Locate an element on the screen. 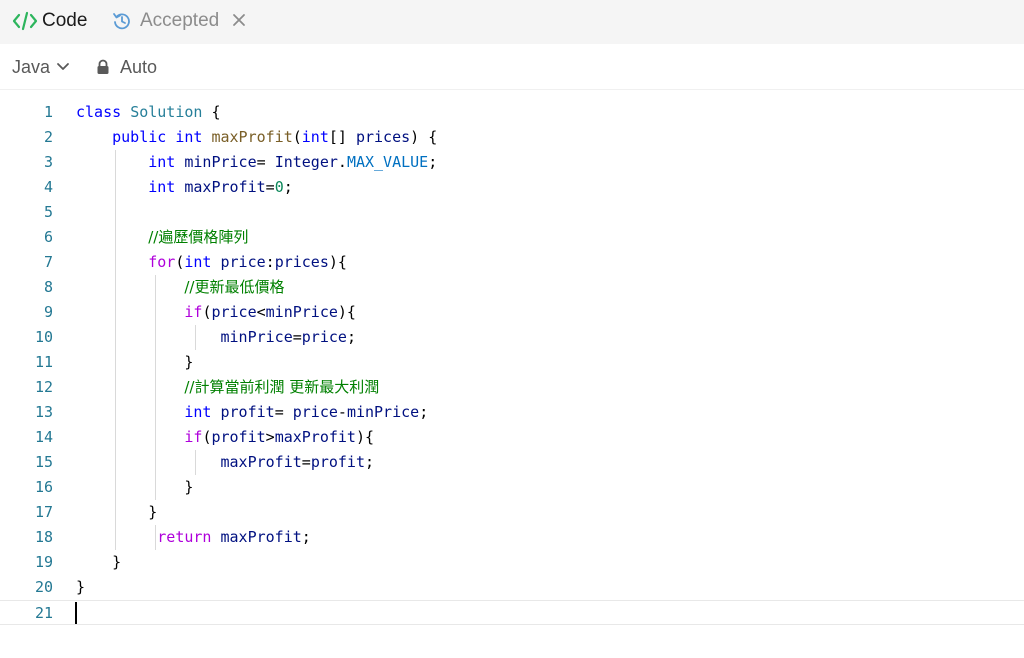  code-line: 4 int maxProfit=0; is located at coordinates (512, 187).